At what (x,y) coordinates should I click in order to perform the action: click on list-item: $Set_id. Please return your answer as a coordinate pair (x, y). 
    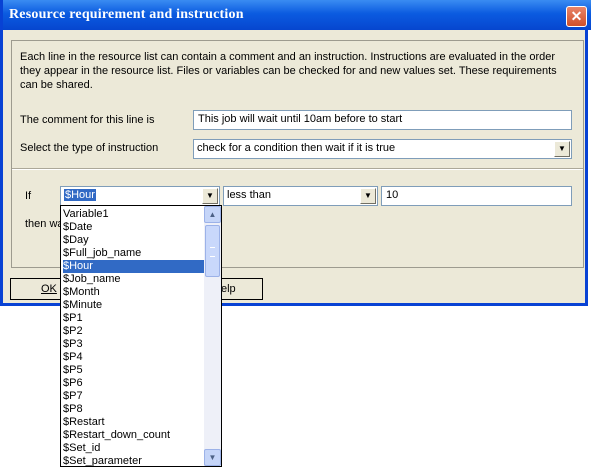
    Looking at the image, I should click on (134, 448).